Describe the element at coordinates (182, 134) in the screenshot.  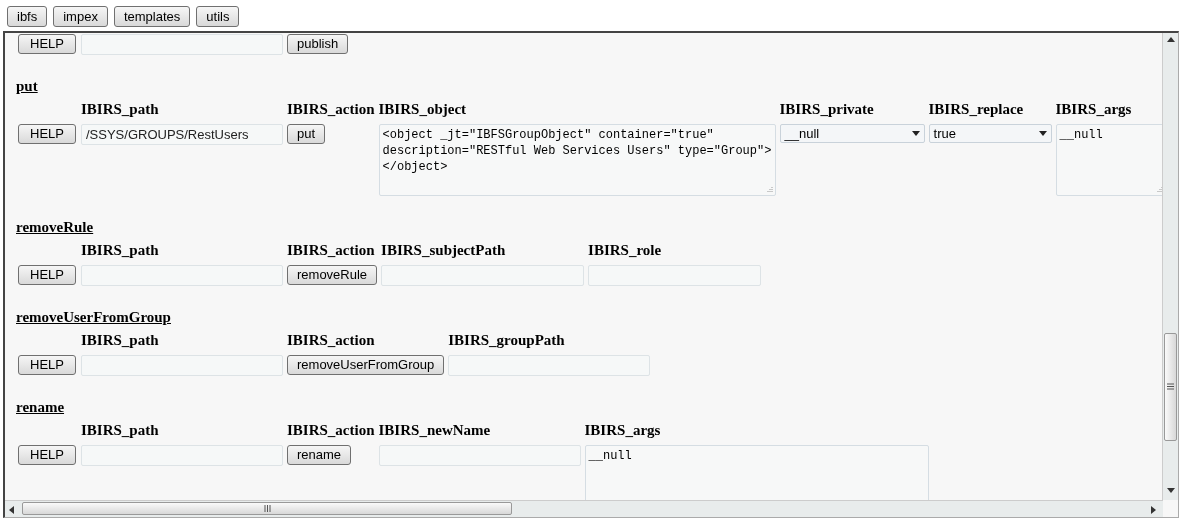
I see `input-field: /SSYS/GROUPS/RestUsers` at that location.